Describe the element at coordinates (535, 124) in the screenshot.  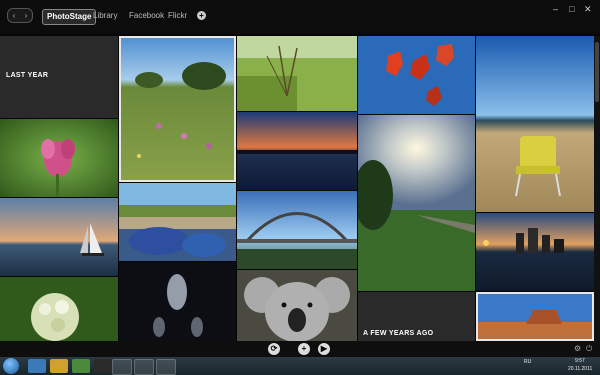
I see `photo-yellow-chair` at that location.